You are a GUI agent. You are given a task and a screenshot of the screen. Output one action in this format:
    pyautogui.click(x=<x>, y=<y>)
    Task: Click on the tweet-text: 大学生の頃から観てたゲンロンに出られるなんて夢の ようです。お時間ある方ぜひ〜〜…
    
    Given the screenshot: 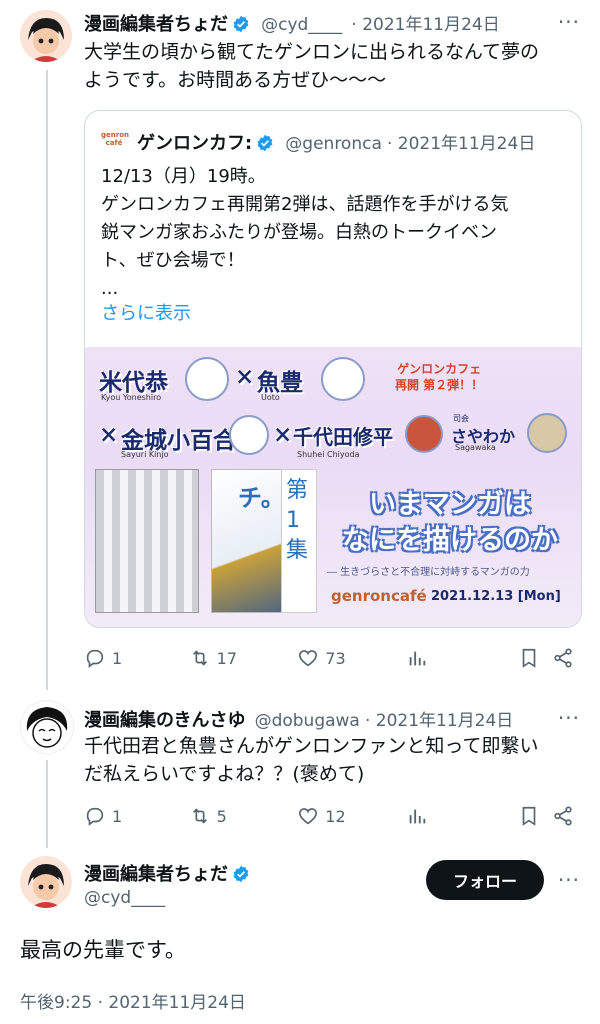 What is the action you would take?
    pyautogui.click(x=312, y=66)
    